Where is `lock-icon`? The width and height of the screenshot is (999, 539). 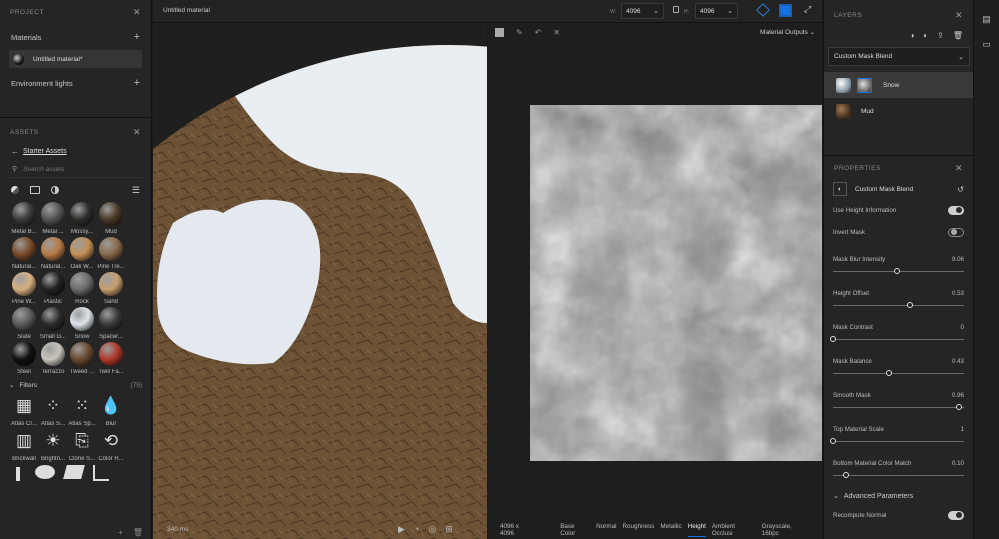 lock-icon is located at coordinates (676, 9).